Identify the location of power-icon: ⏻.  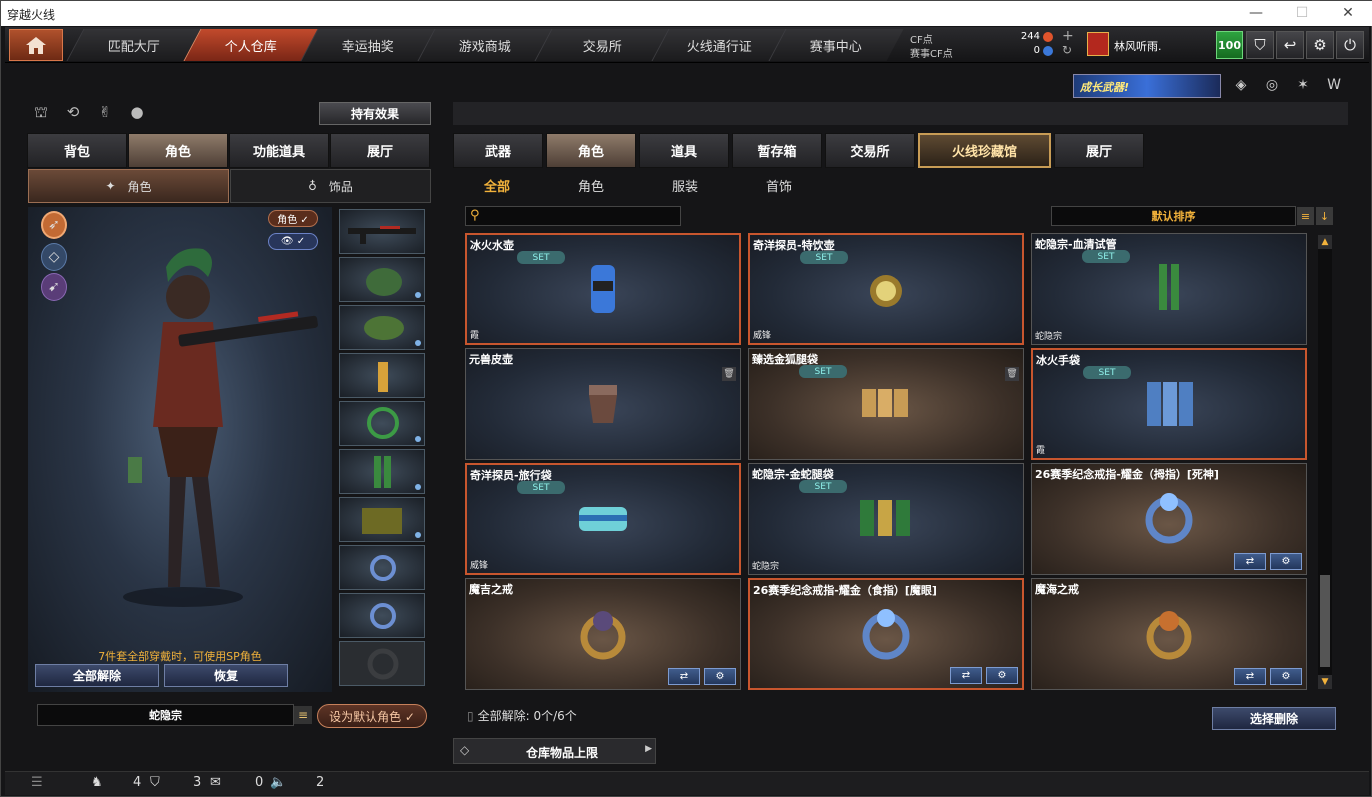
(1350, 45).